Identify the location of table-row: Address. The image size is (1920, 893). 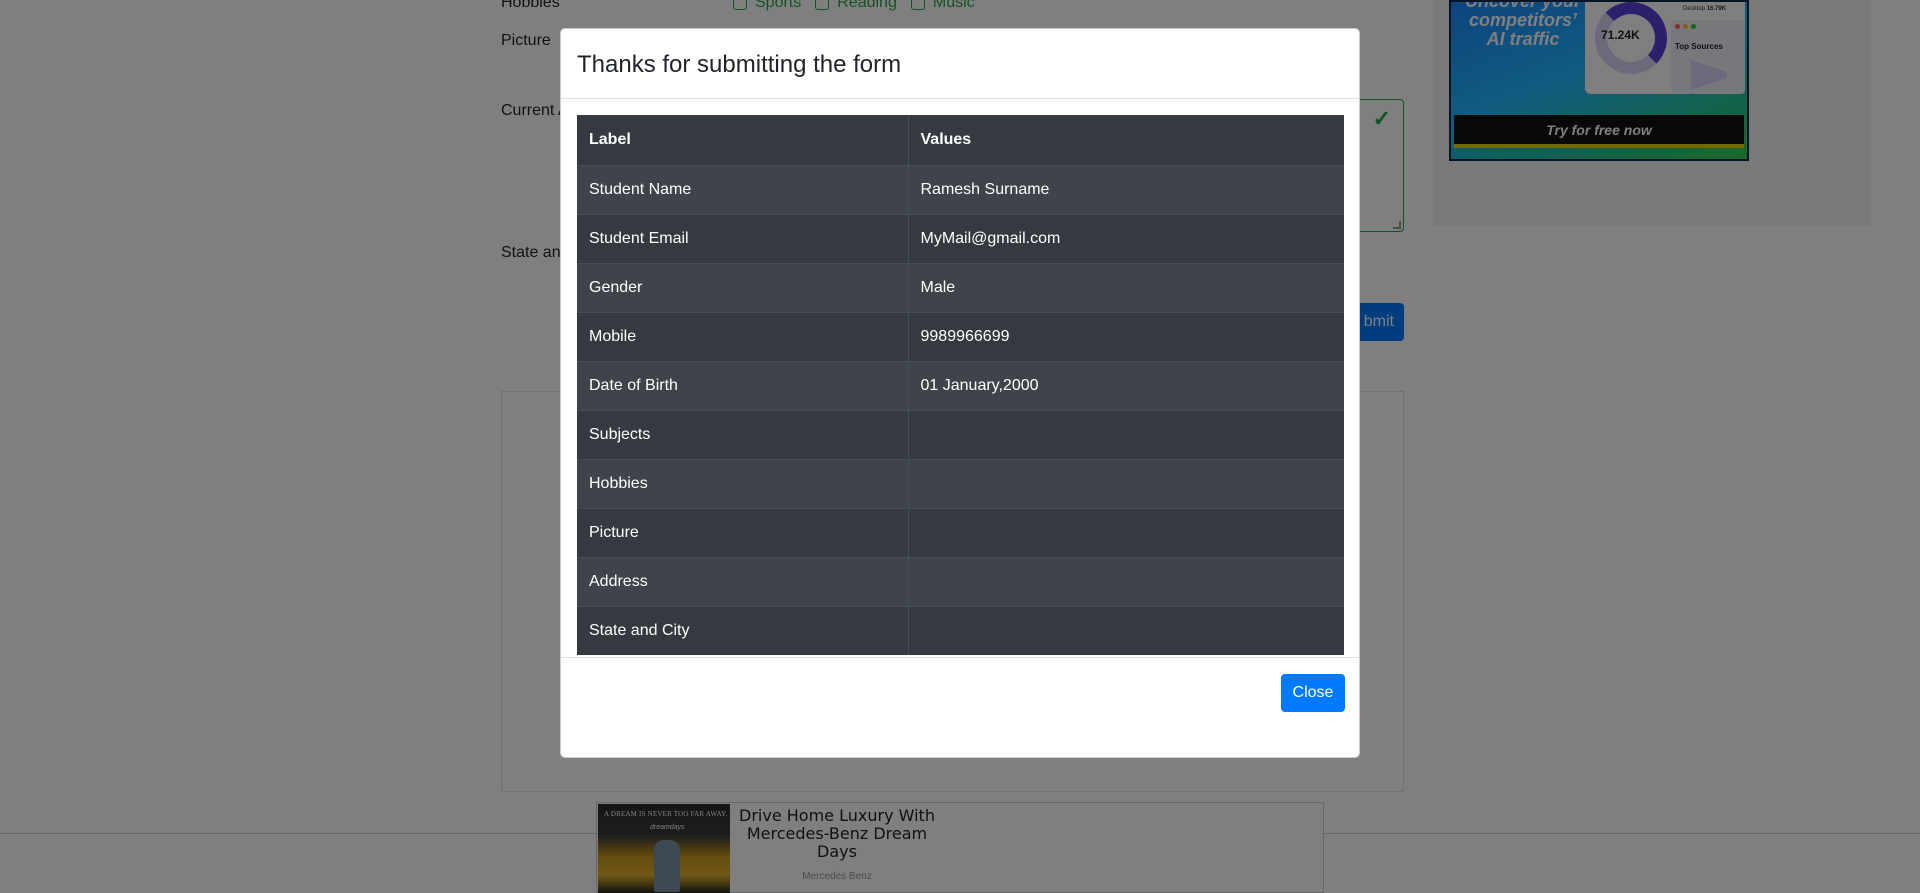
(960, 581).